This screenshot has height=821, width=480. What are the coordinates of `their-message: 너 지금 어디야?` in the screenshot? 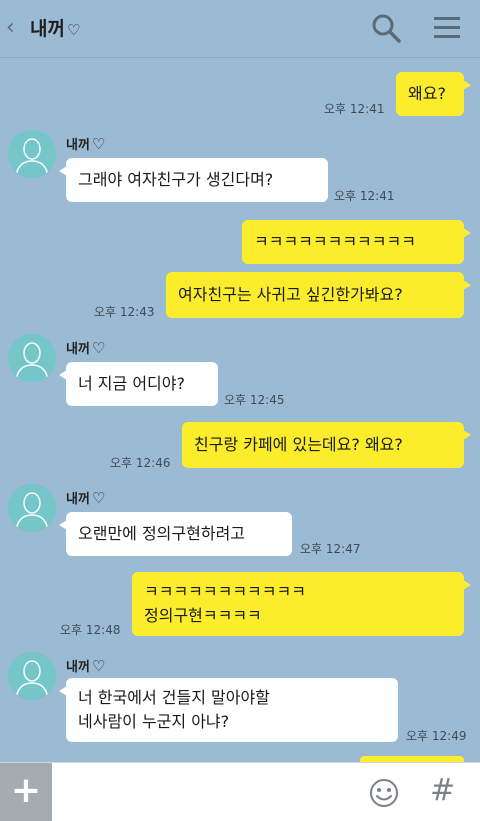 It's located at (138, 384).